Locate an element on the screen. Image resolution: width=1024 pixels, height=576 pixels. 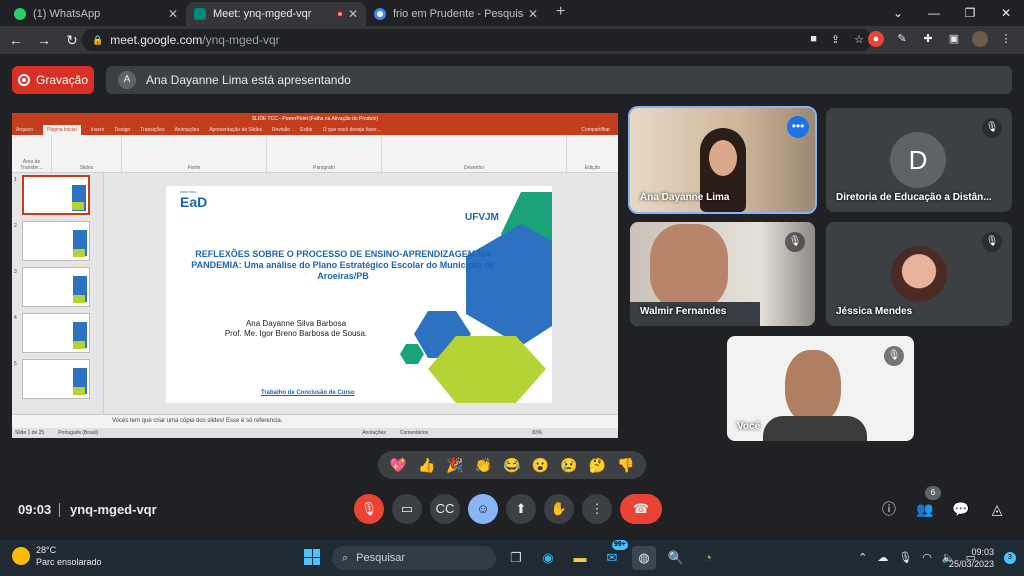
mic-off-icon: 🎙 is located at coordinates (992, 242).